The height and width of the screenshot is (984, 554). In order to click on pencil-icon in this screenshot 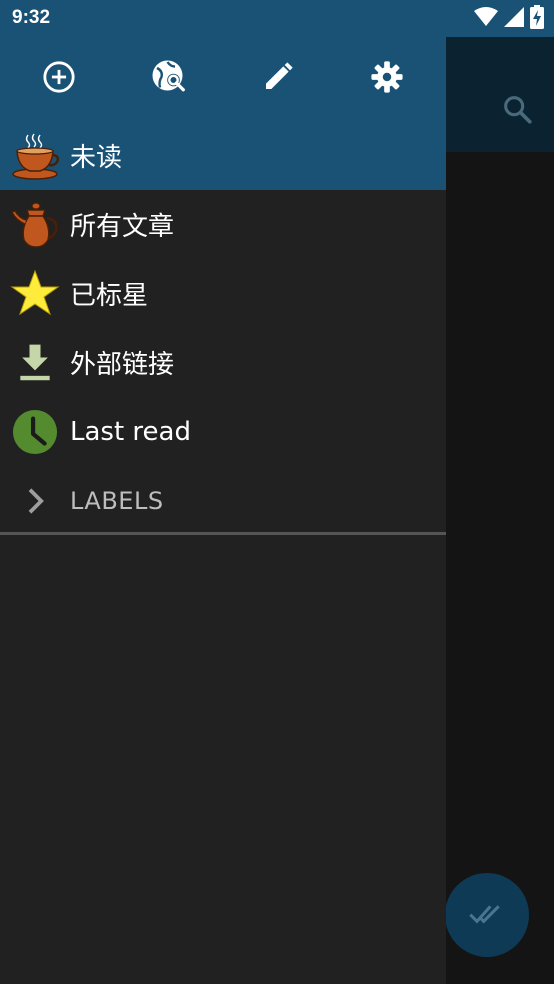, I will do `click(278, 79)`.